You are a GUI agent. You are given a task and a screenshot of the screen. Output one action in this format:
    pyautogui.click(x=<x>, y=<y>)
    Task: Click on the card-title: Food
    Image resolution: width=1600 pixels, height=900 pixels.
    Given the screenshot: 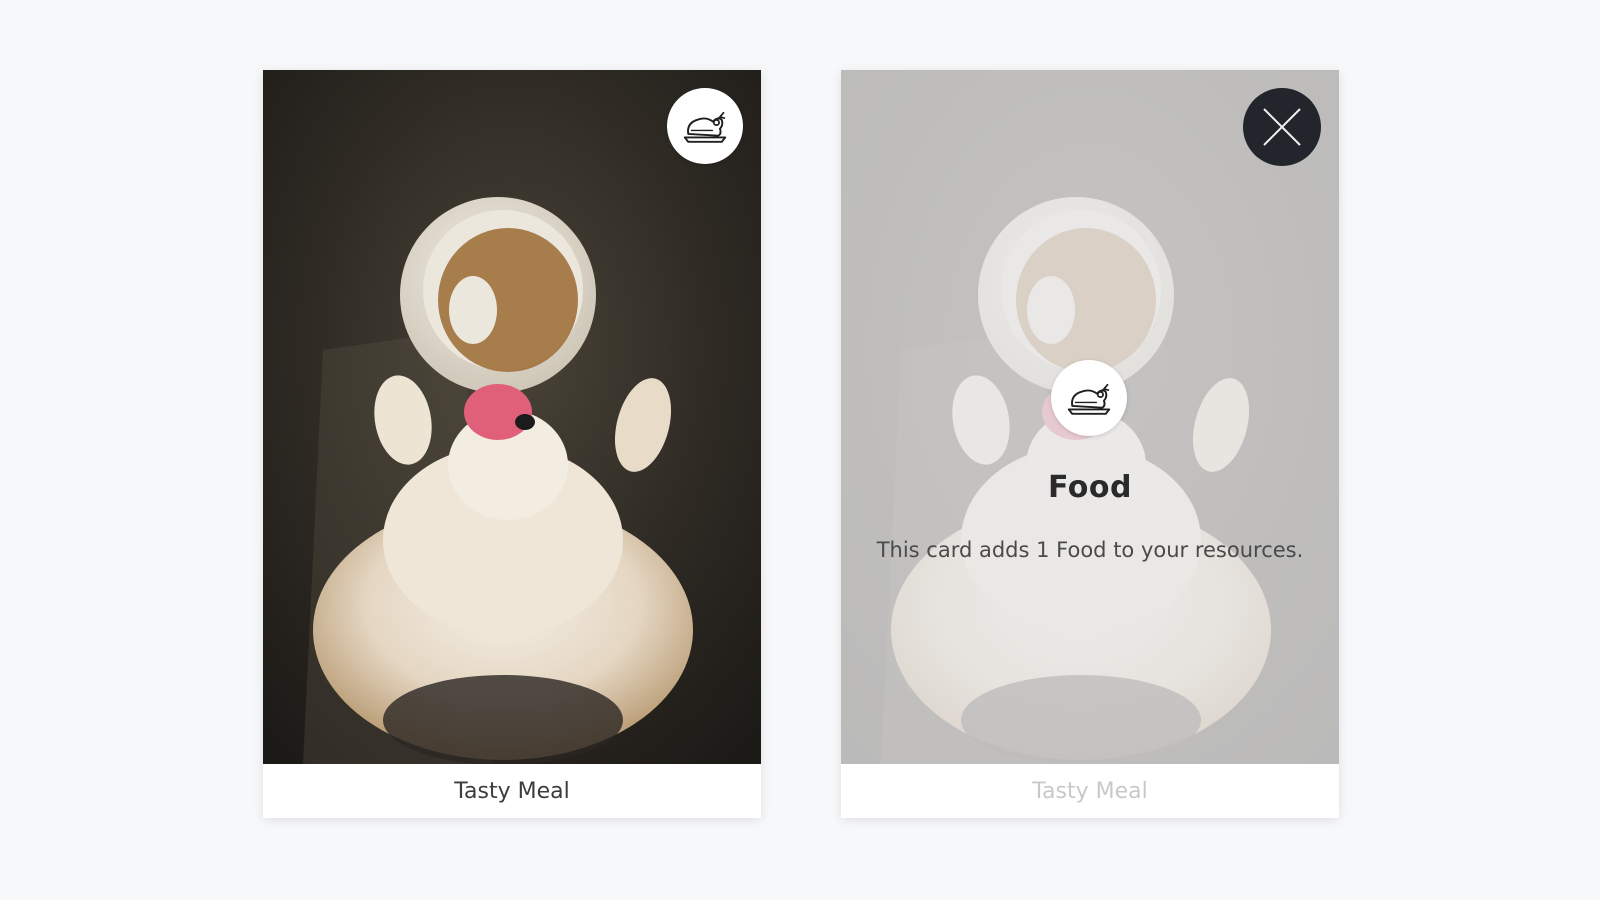 What is the action you would take?
    pyautogui.click(x=1090, y=487)
    